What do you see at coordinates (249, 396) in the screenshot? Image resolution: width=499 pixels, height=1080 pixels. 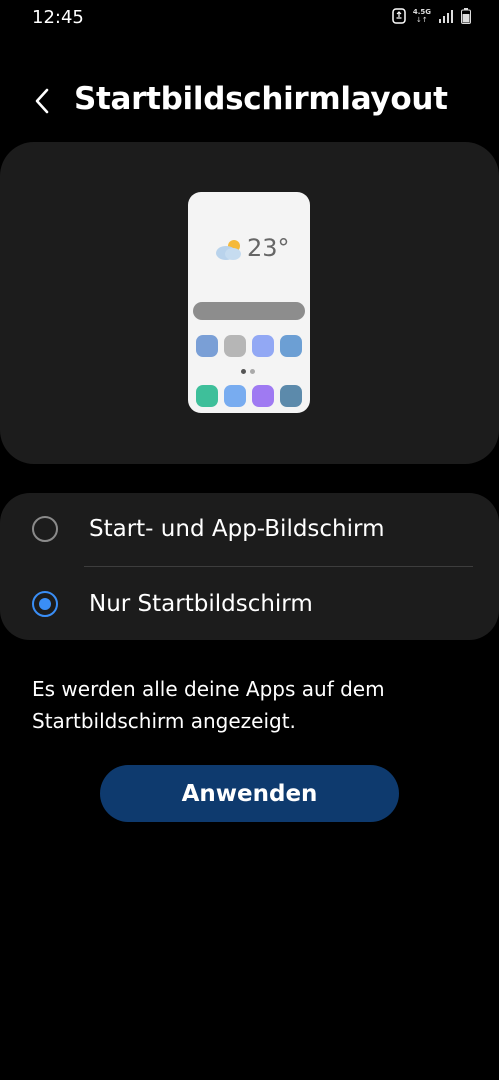 I see `preview-dock-row` at bounding box center [249, 396].